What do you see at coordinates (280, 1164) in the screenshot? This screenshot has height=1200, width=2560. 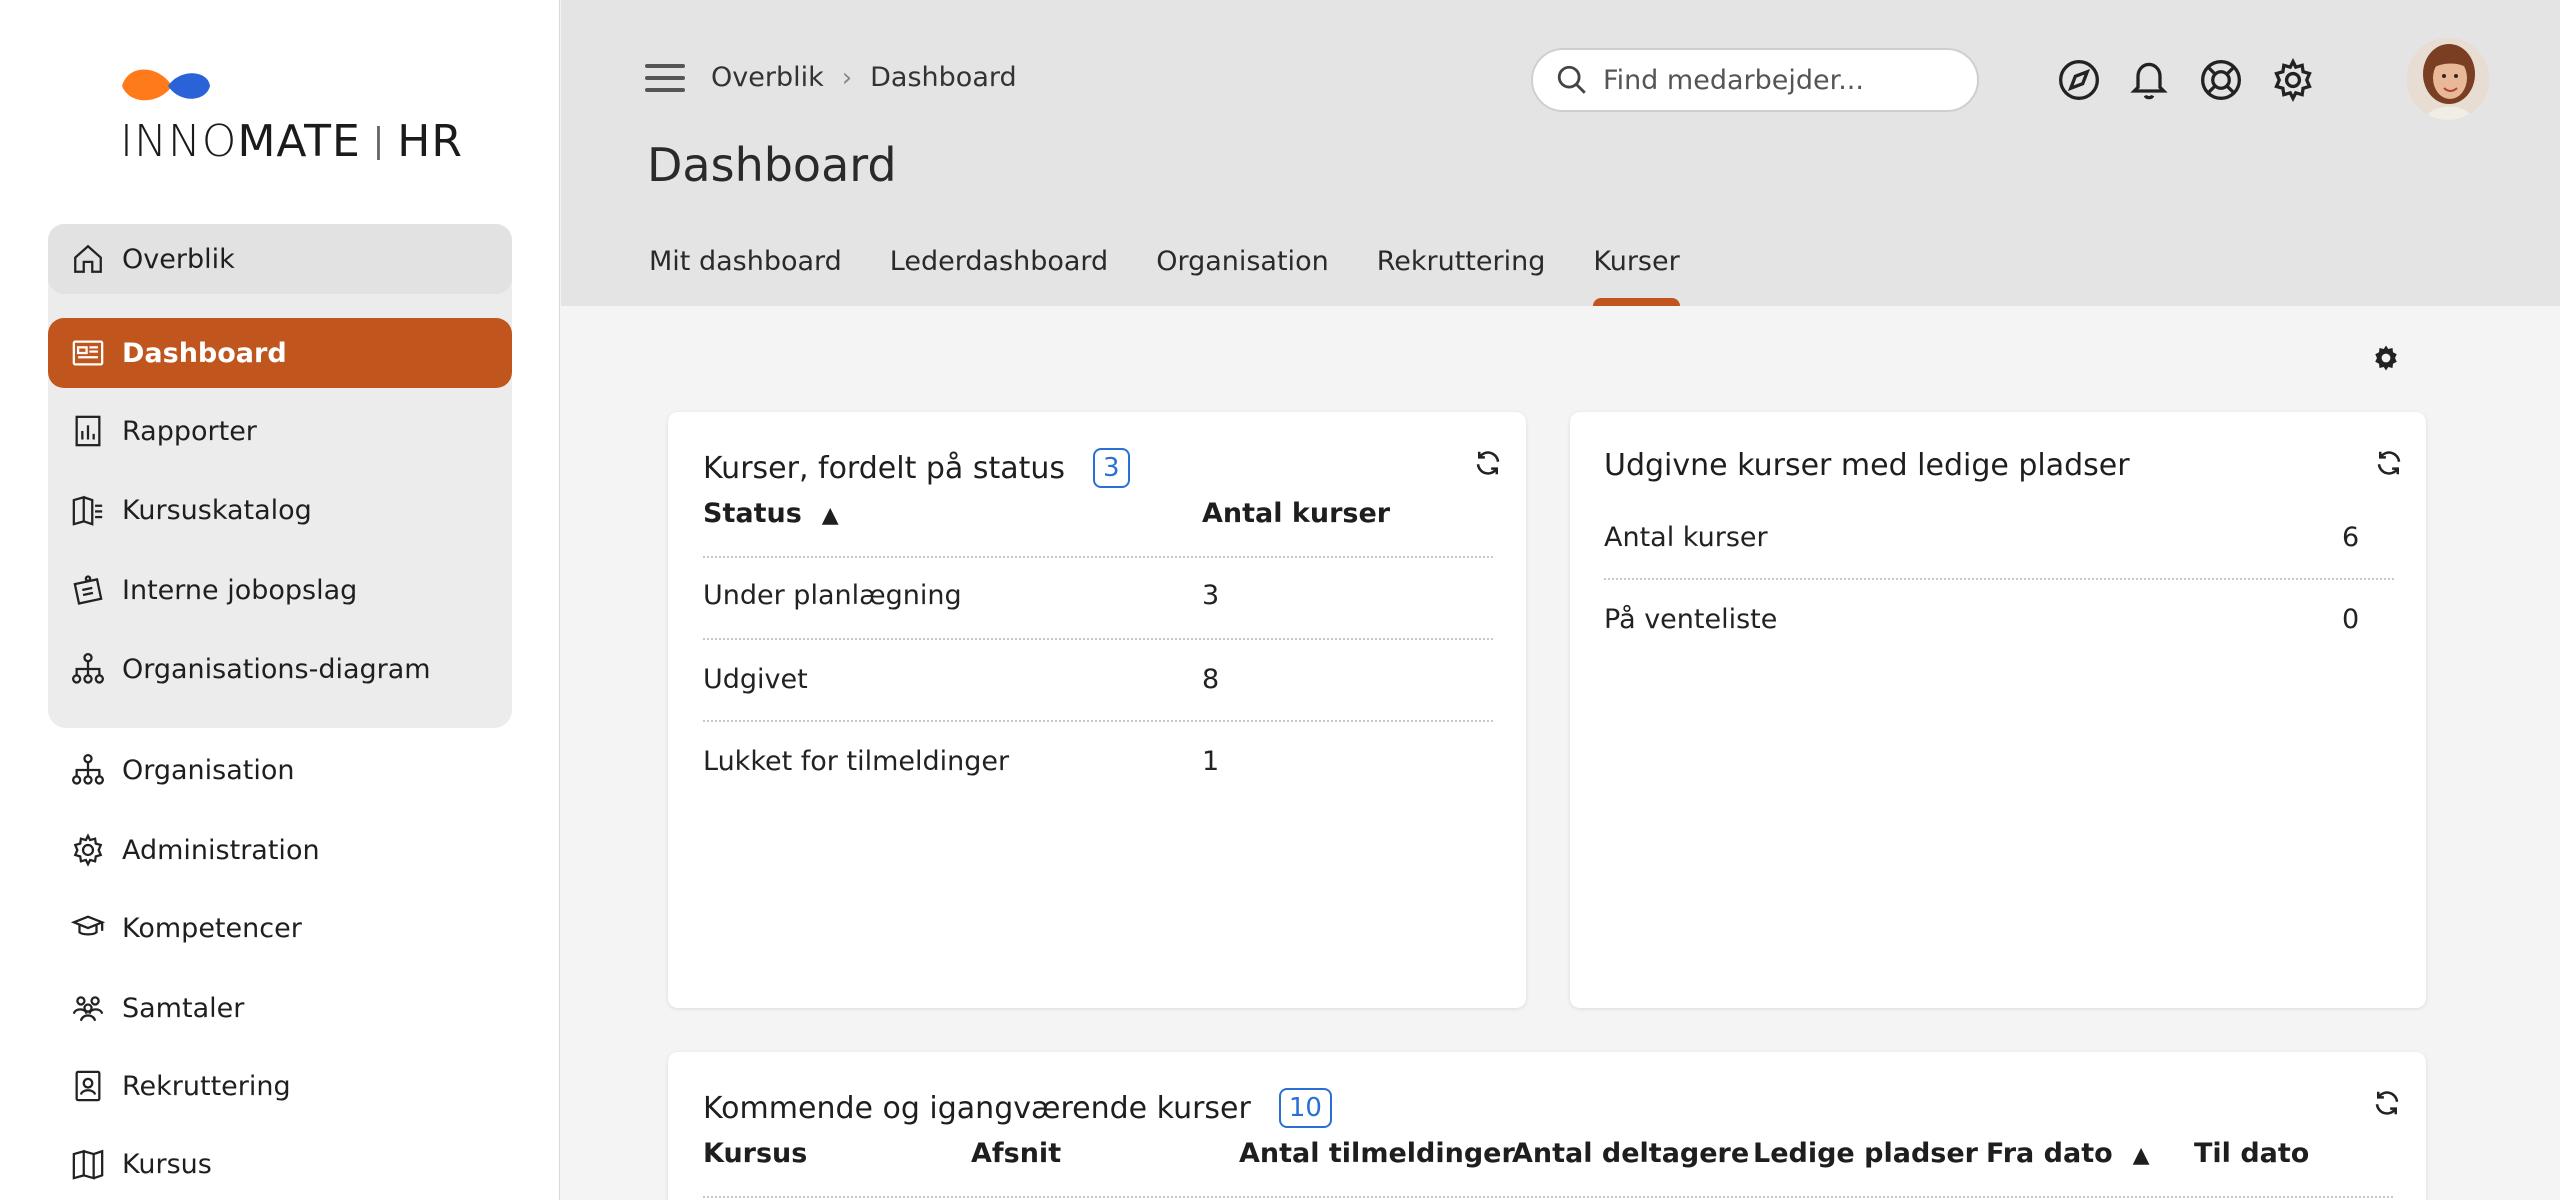 I see `sidebar-item-kursus: Kursus` at bounding box center [280, 1164].